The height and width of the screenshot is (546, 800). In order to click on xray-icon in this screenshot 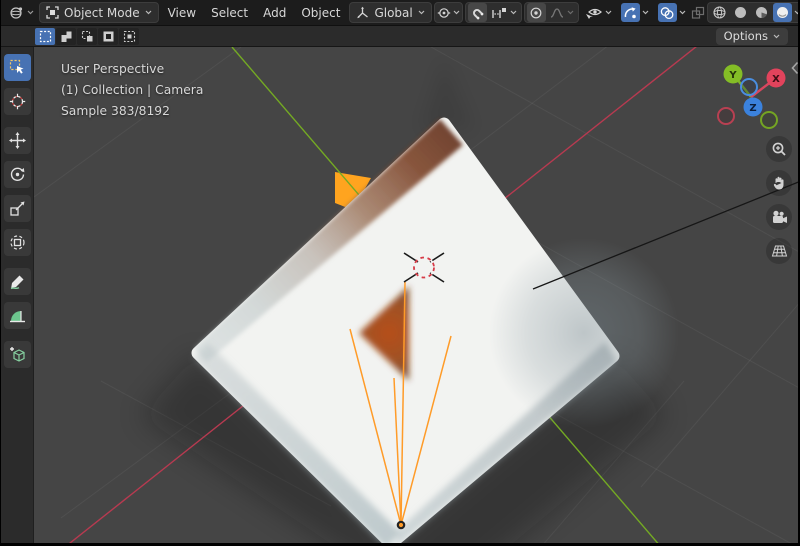, I will do `click(697, 12)`.